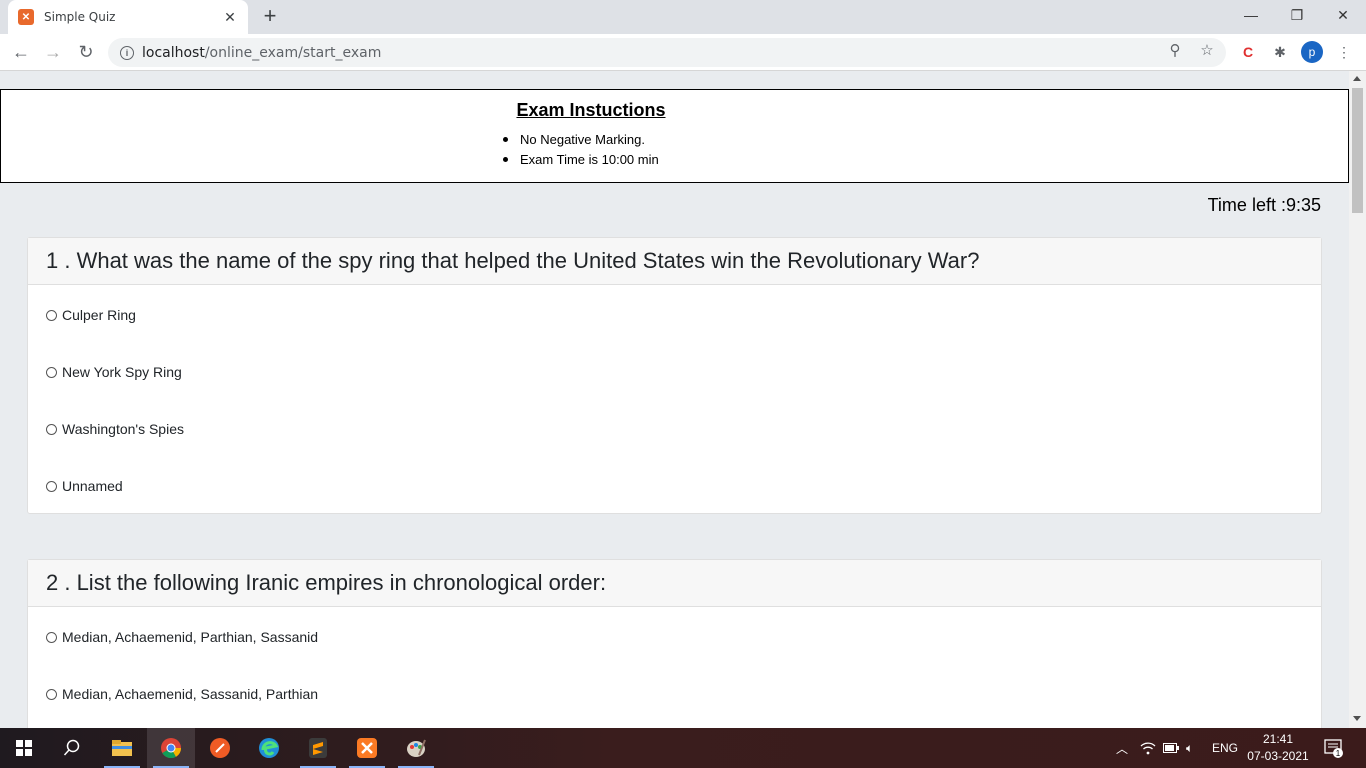 This screenshot has width=1366, height=768. I want to click on browser-tab-strip: ✕ Simple Quiz ✕ + — ❐ ✕, so click(683, 17).